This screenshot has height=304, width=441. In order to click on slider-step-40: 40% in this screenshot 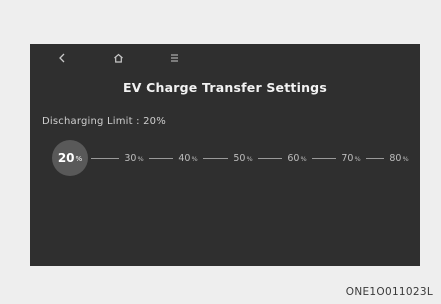, I will do `click(187, 158)`.